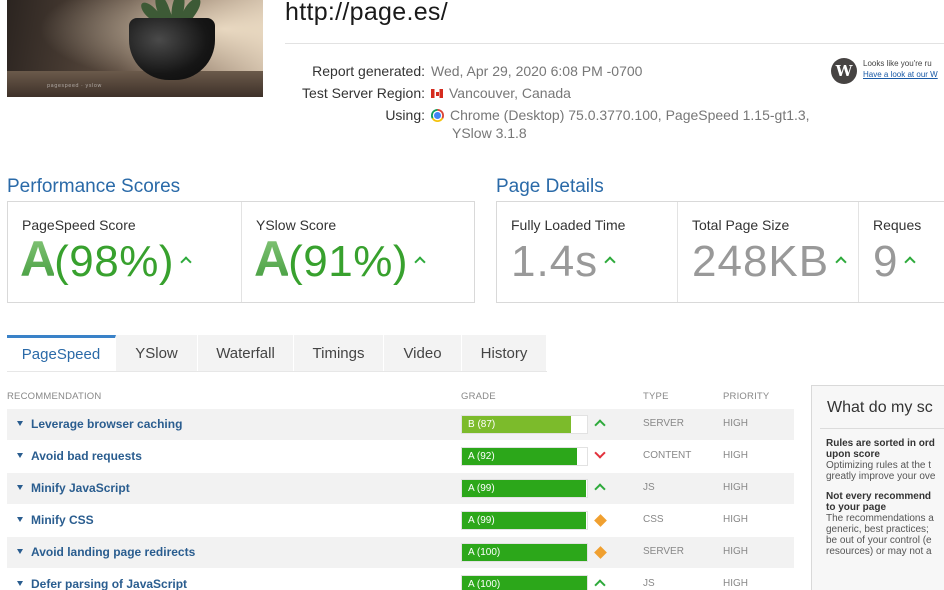  What do you see at coordinates (157, 353) in the screenshot?
I see `tab-yslow: YSlow` at bounding box center [157, 353].